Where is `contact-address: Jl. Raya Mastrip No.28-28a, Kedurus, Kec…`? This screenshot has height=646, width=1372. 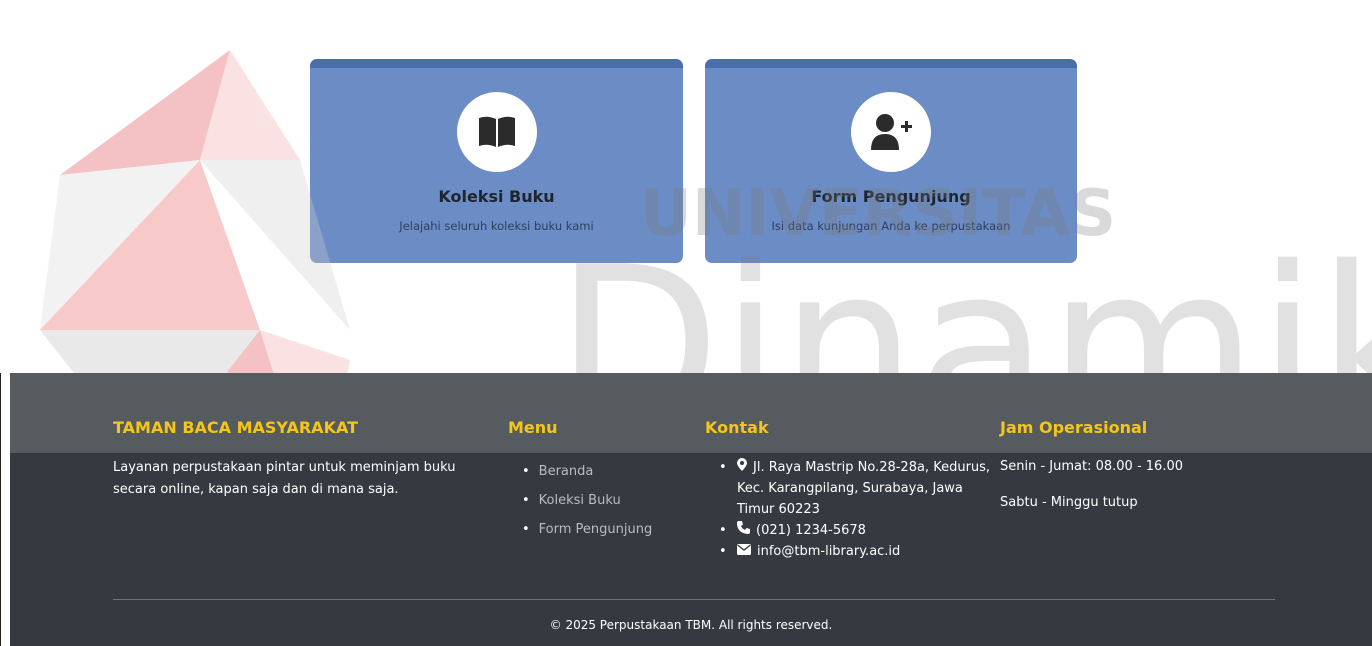 contact-address: Jl. Raya Mastrip No.28-28a, Kedurus, Kec… is located at coordinates (861, 488).